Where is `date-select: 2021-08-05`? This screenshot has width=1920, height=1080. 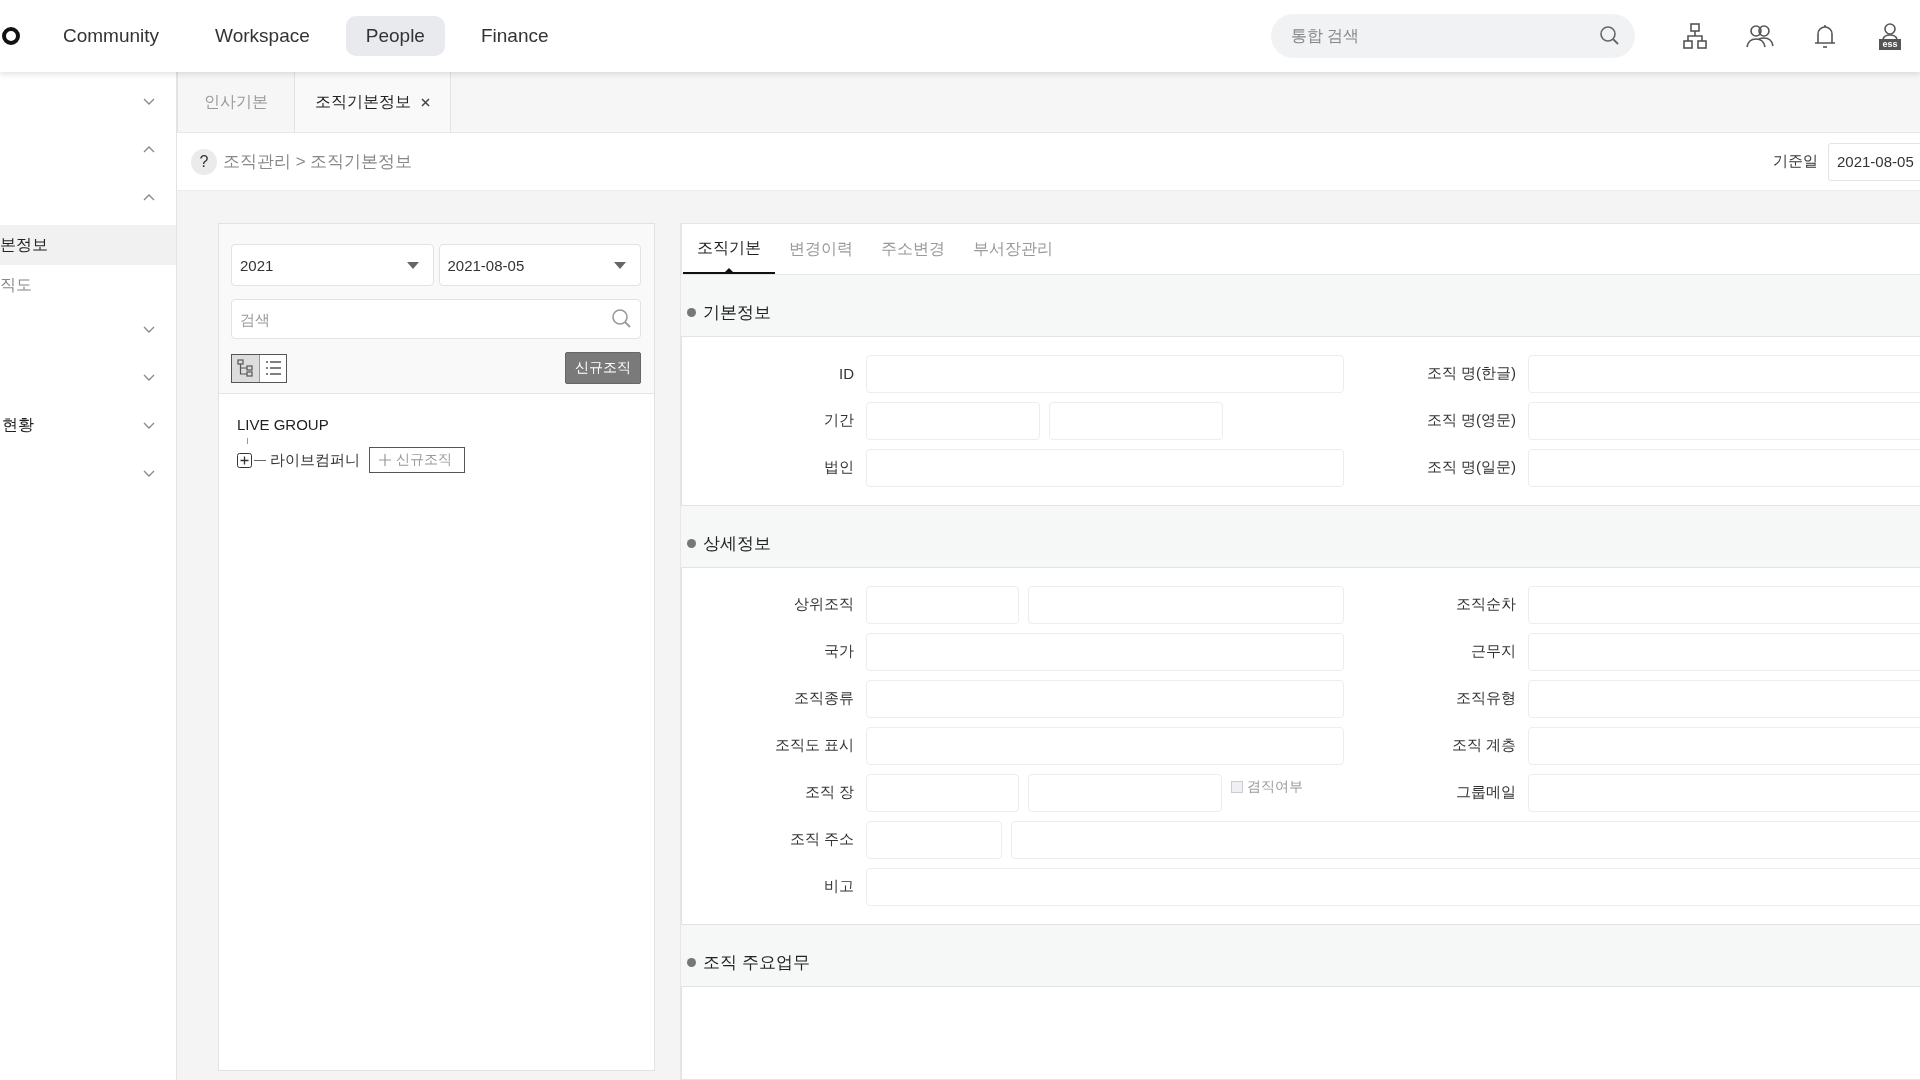
date-select: 2021-08-05 is located at coordinates (539, 265).